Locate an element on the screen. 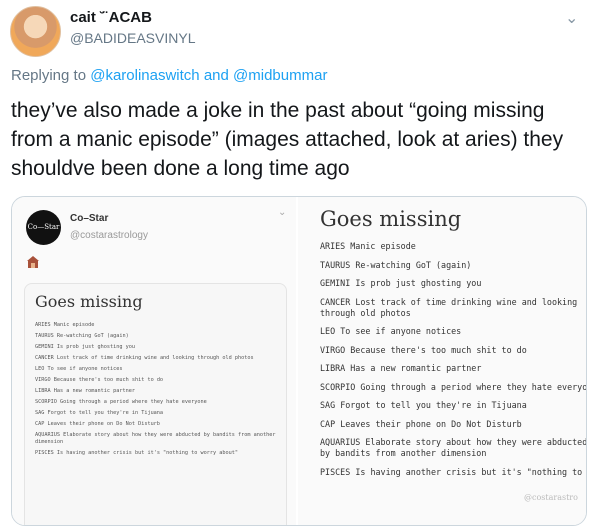 The image size is (596, 531). user-avatar is located at coordinates (35, 31).